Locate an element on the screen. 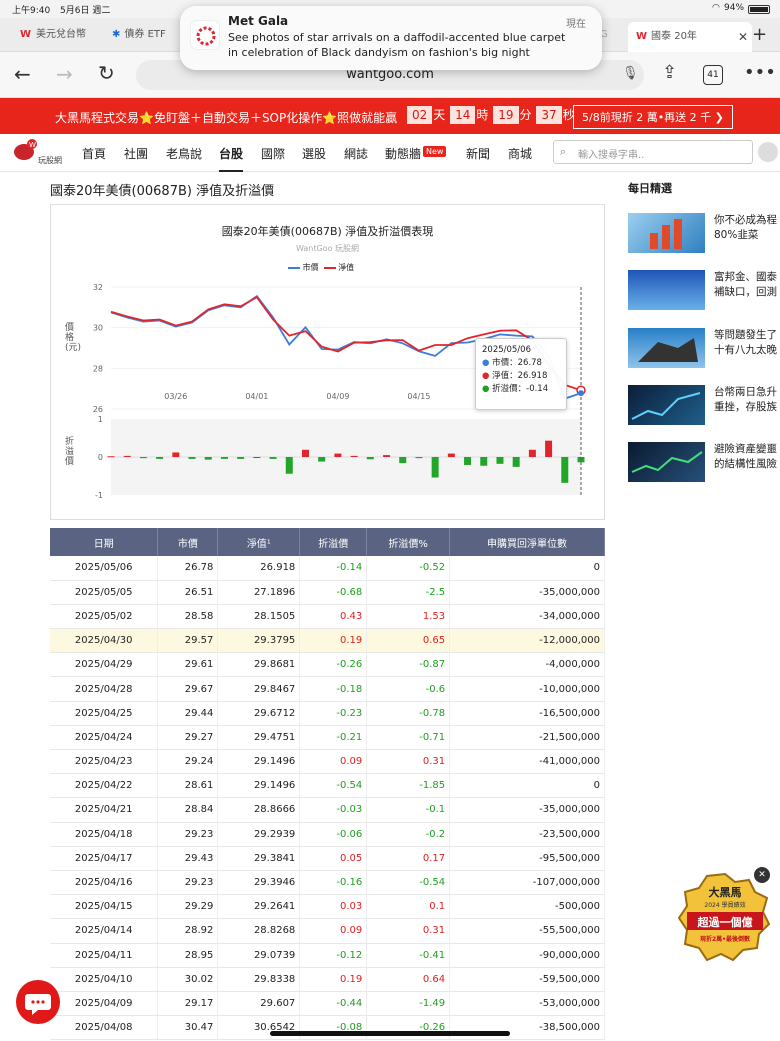  cell-premium-pct: -0.26 is located at coordinates (408, 1028).